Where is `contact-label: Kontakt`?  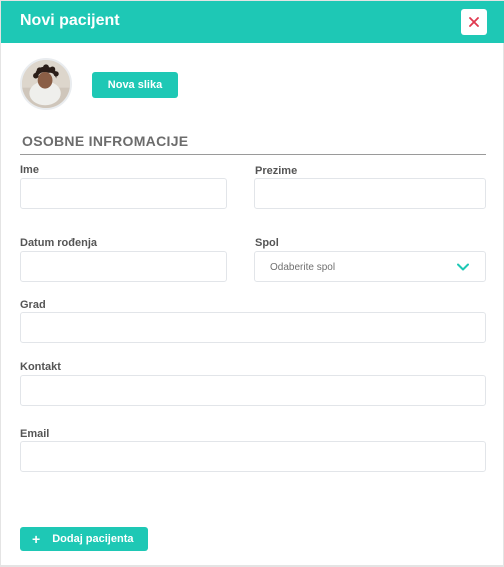
contact-label: Kontakt is located at coordinates (40, 367).